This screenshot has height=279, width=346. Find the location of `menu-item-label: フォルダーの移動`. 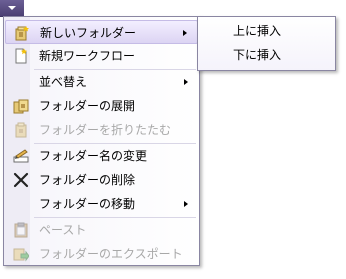

menu-item-label: フォルダーの移動 is located at coordinates (87, 204).